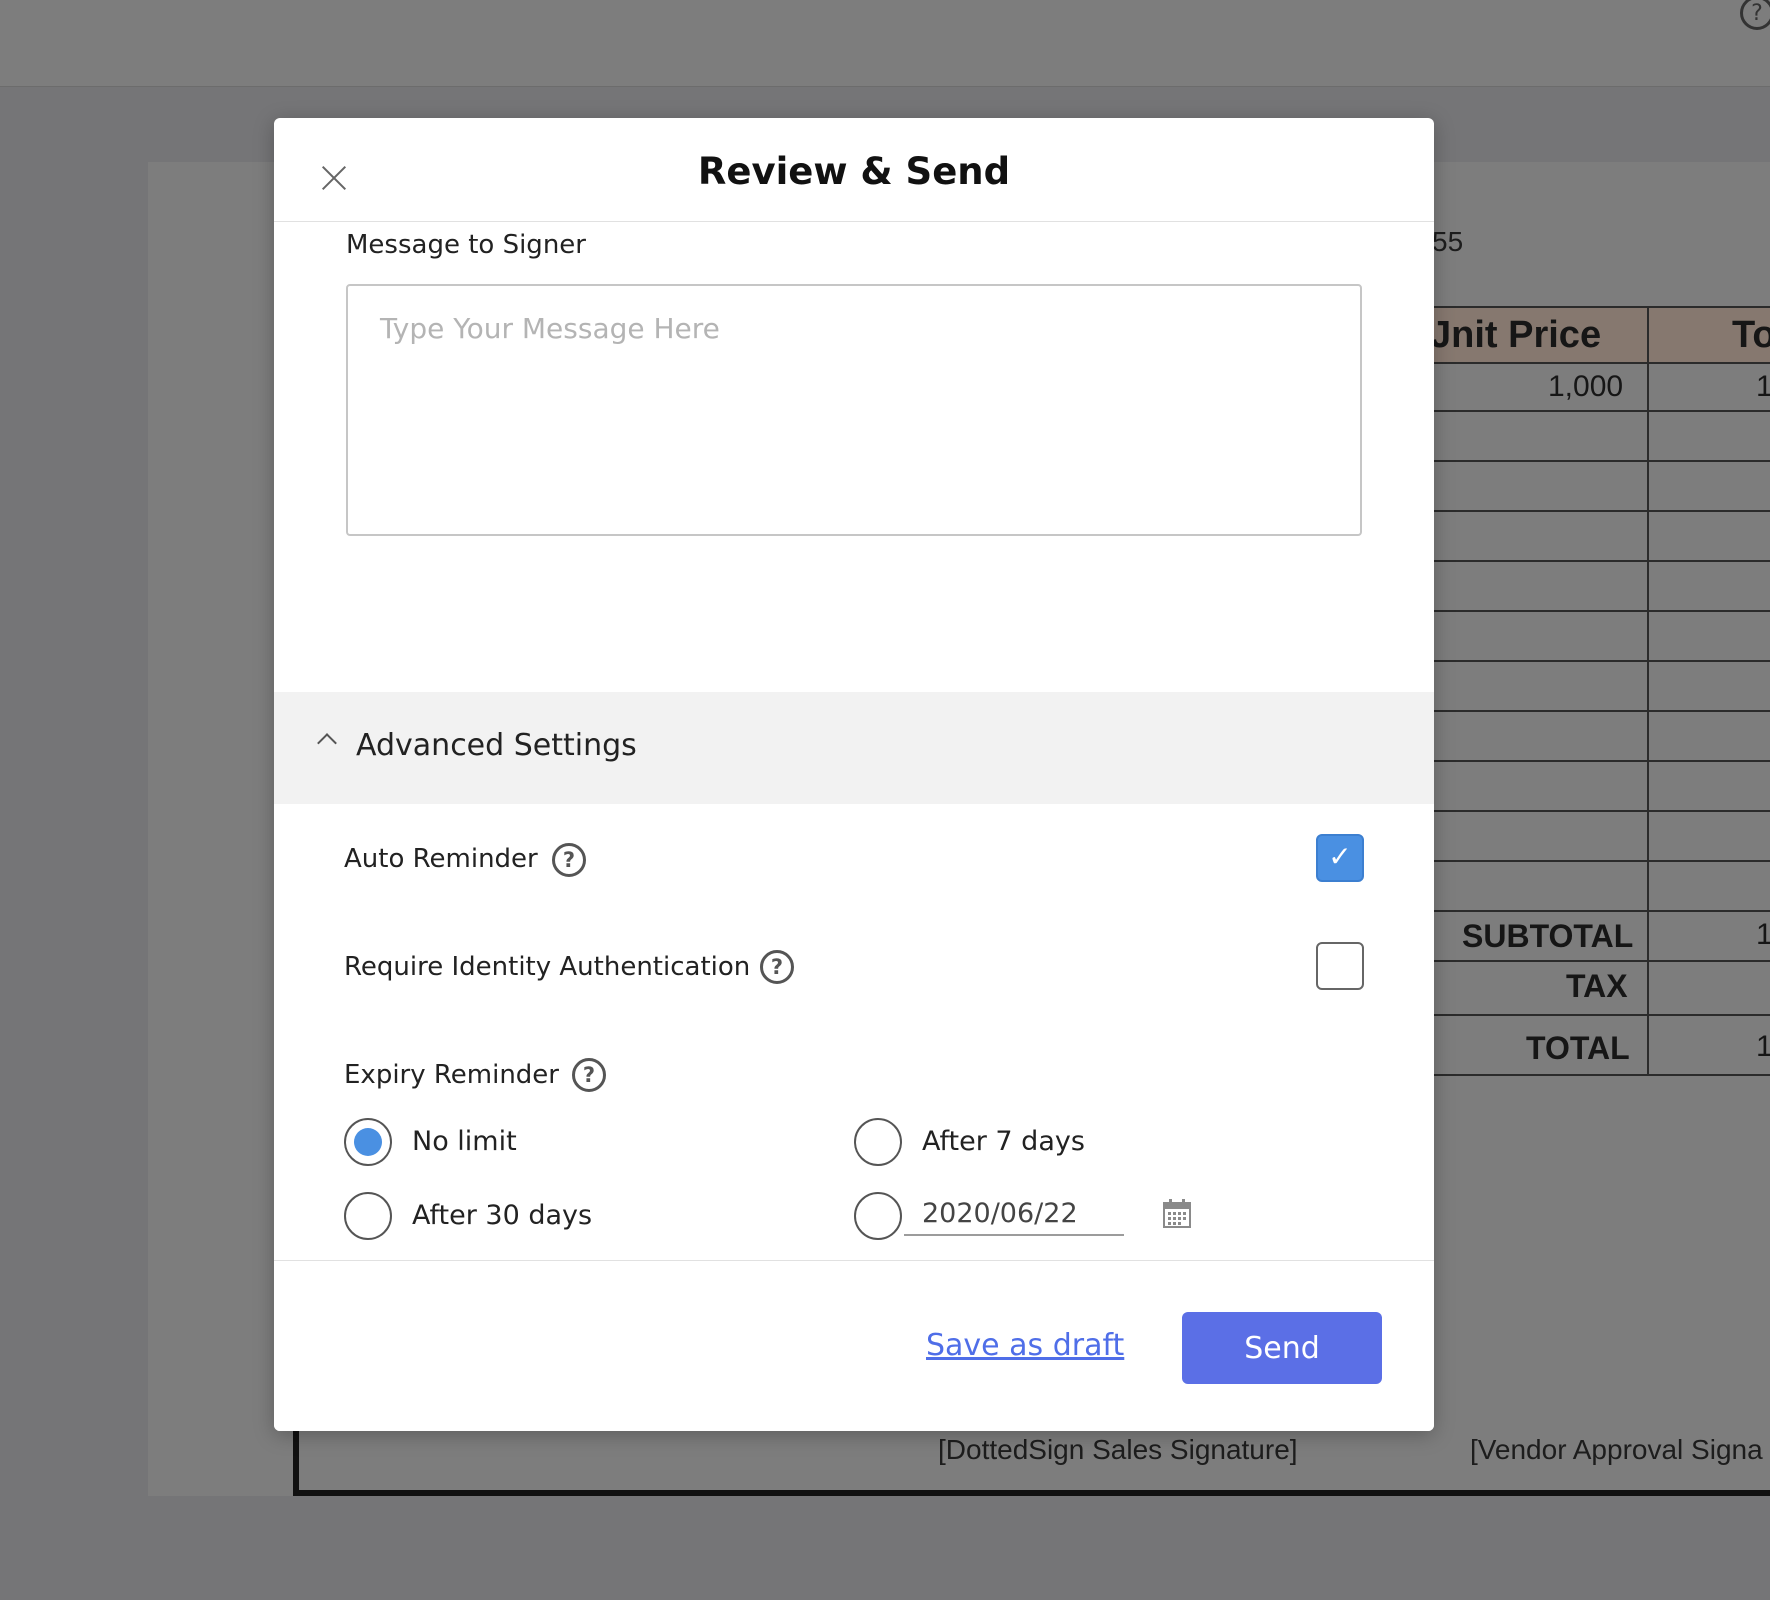 This screenshot has width=1770, height=1600. What do you see at coordinates (1014, 1214) in the screenshot?
I see `expiry-date-input` at bounding box center [1014, 1214].